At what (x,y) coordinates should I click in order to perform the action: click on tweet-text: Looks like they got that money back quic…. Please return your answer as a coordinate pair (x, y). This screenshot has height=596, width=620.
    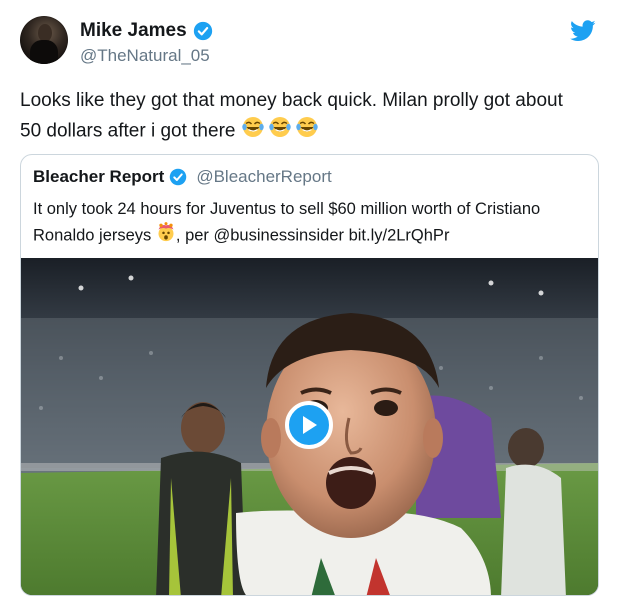
    Looking at the image, I should click on (312, 117).